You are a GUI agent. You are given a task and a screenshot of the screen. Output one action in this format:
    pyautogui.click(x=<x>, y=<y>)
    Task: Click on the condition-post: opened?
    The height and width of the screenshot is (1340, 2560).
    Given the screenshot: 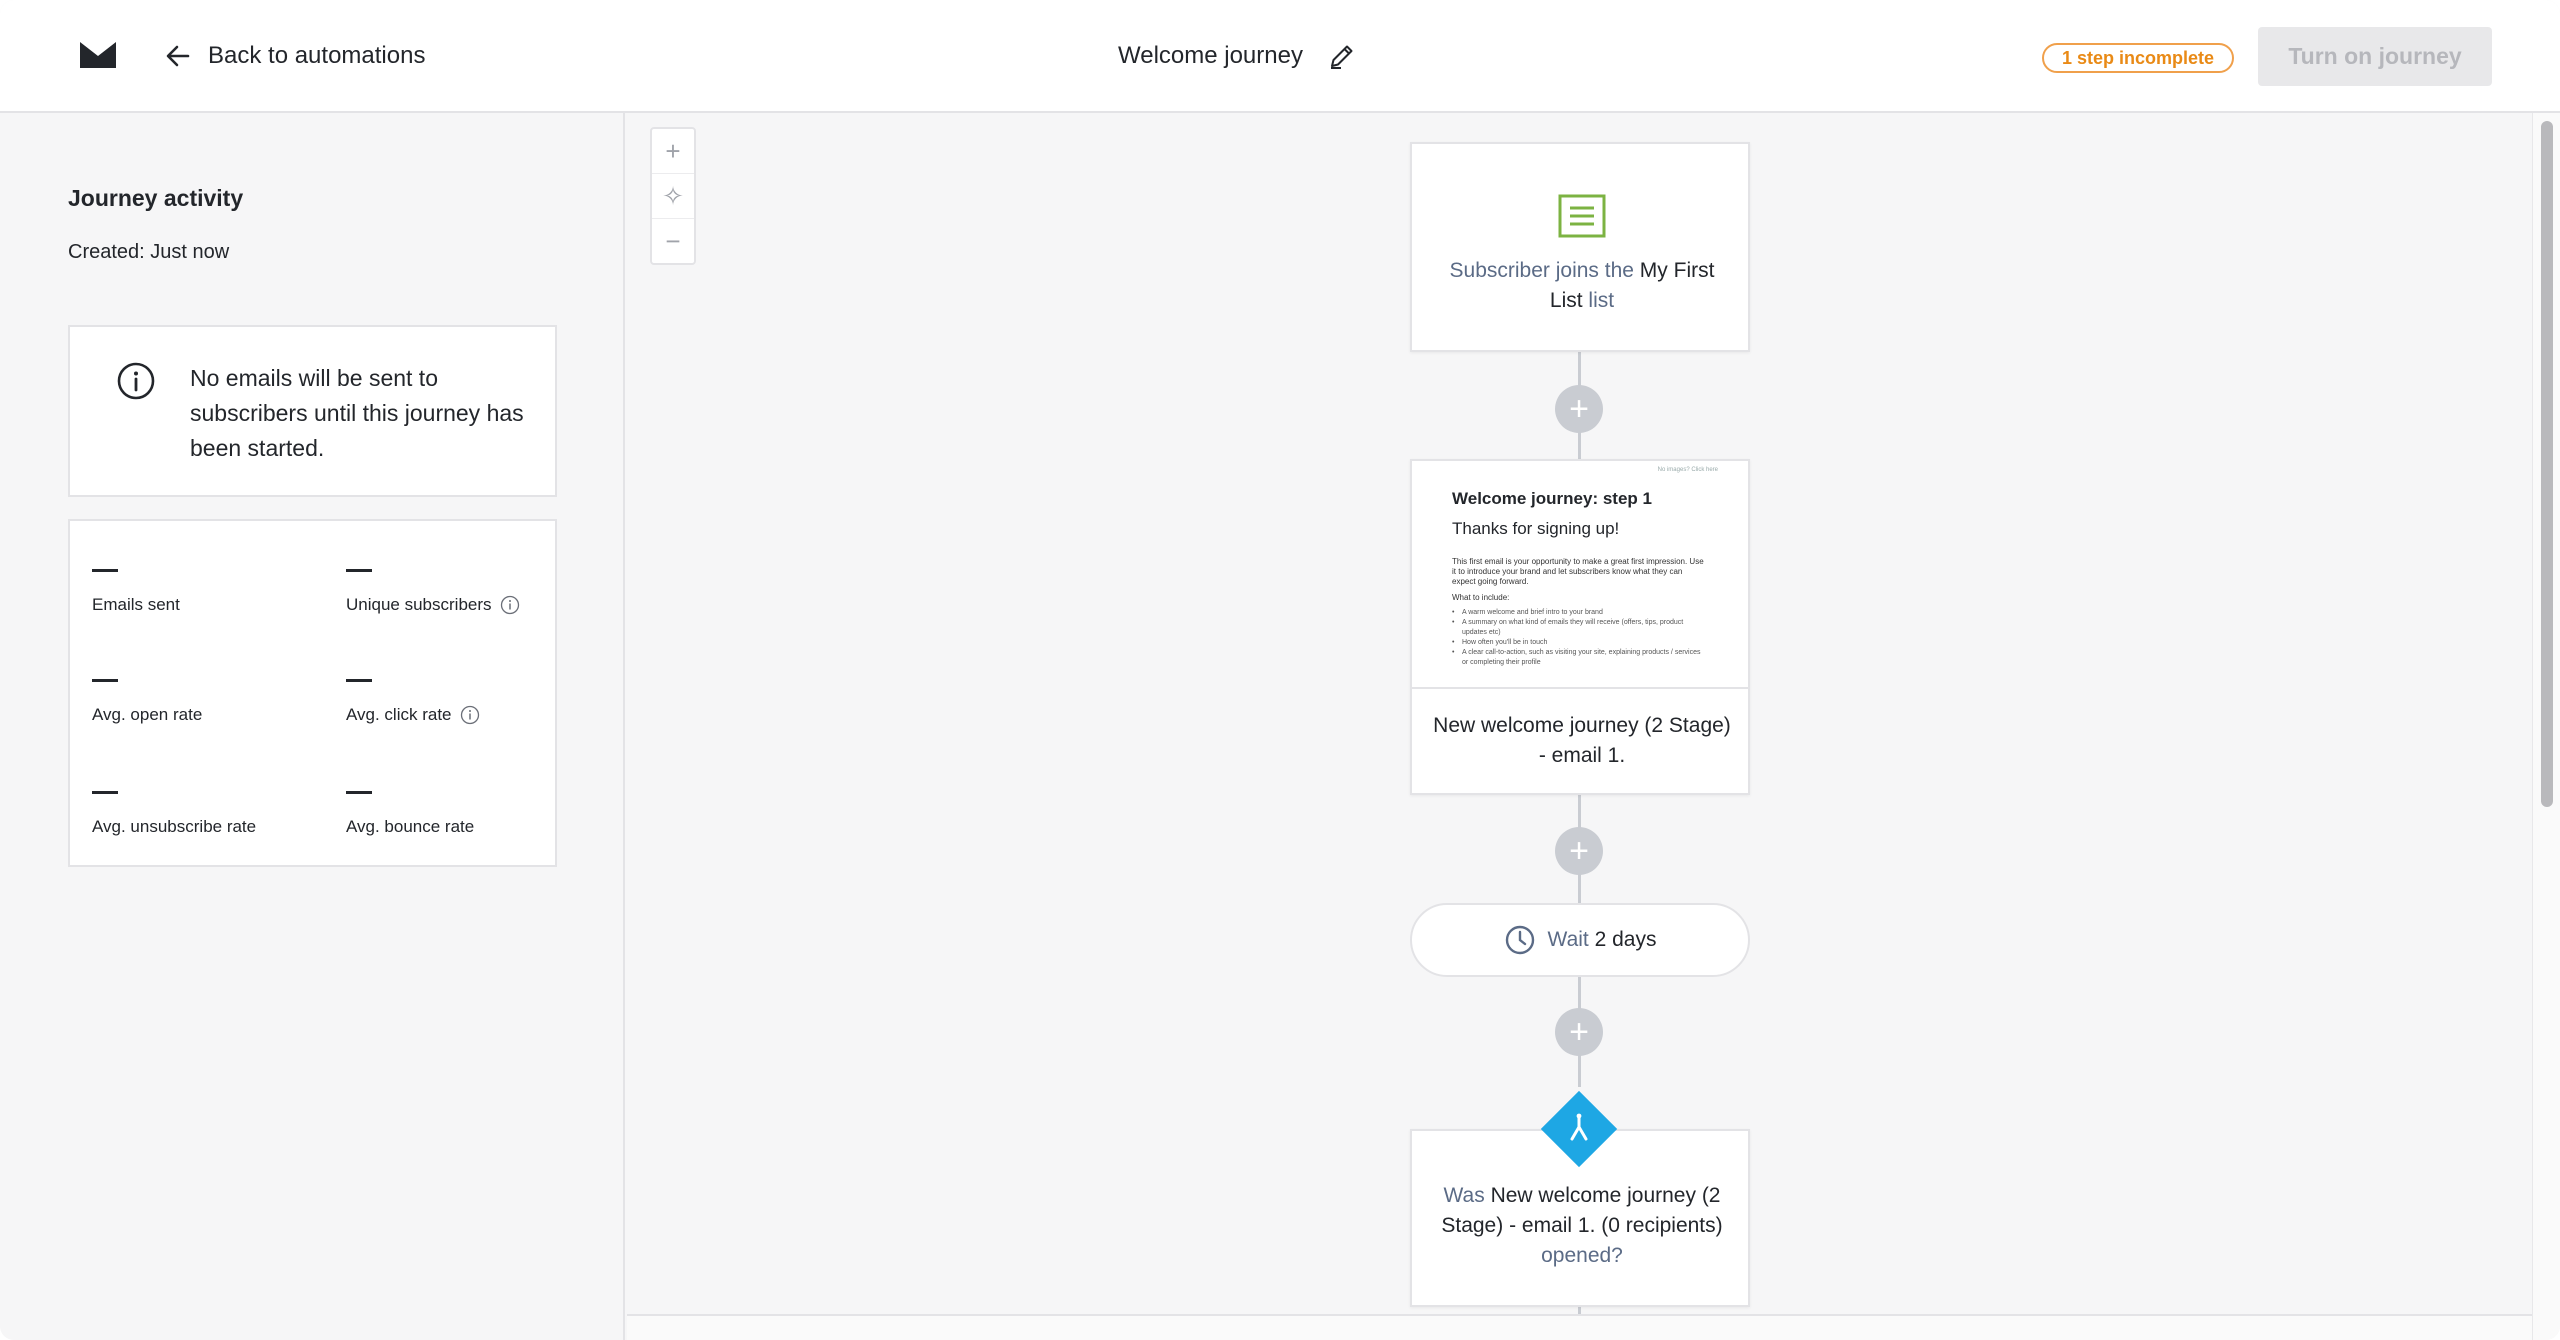 What is the action you would take?
    pyautogui.click(x=1582, y=1255)
    